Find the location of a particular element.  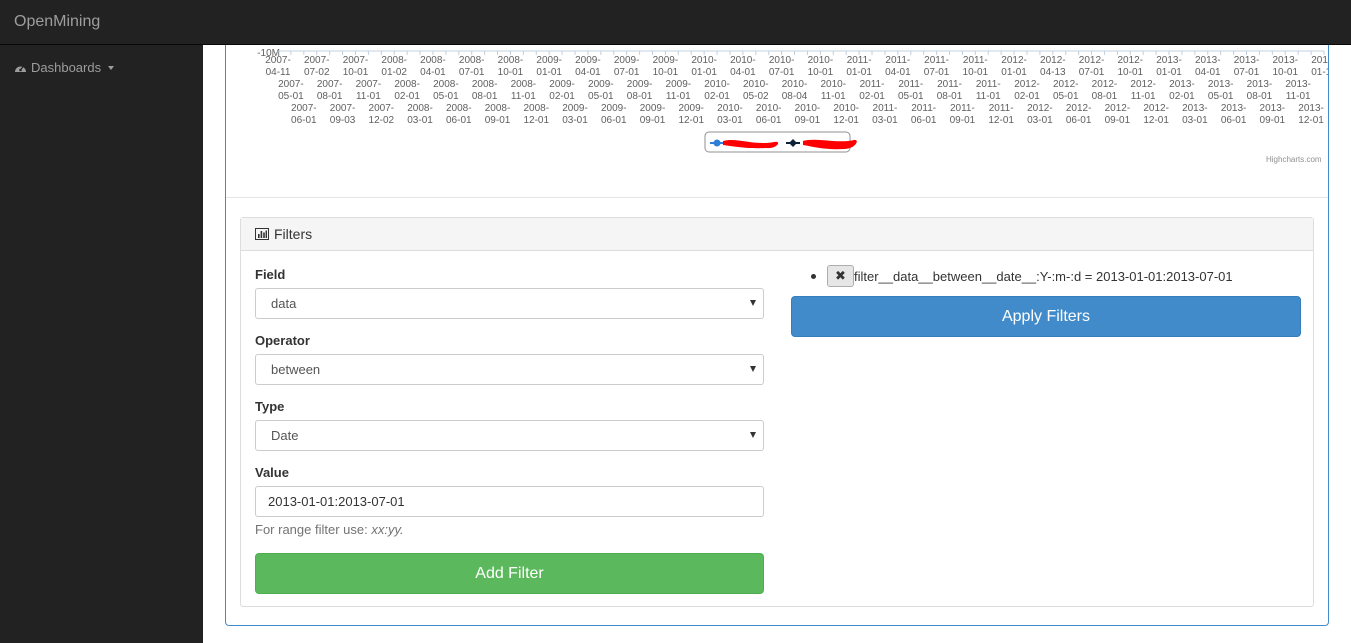

value-help-text: For range filter use: xx:yy. is located at coordinates (329, 529).